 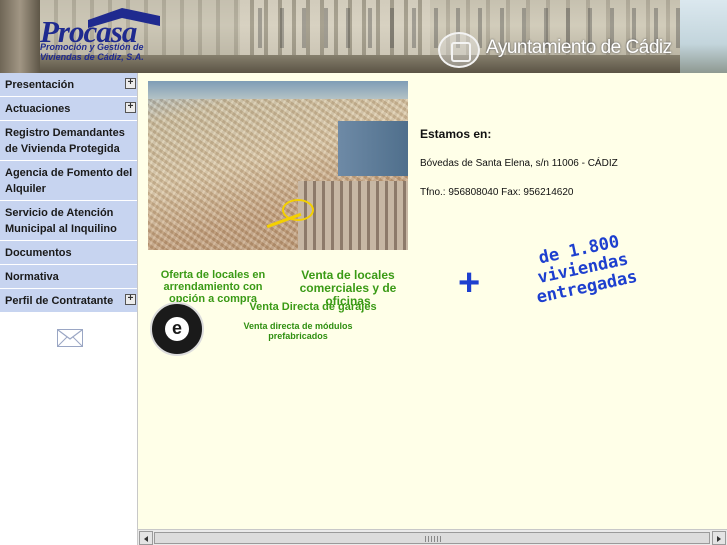 What do you see at coordinates (579, 48) in the screenshot?
I see `ayuntamiento-label: Ayuntamiento de Cádiz` at bounding box center [579, 48].